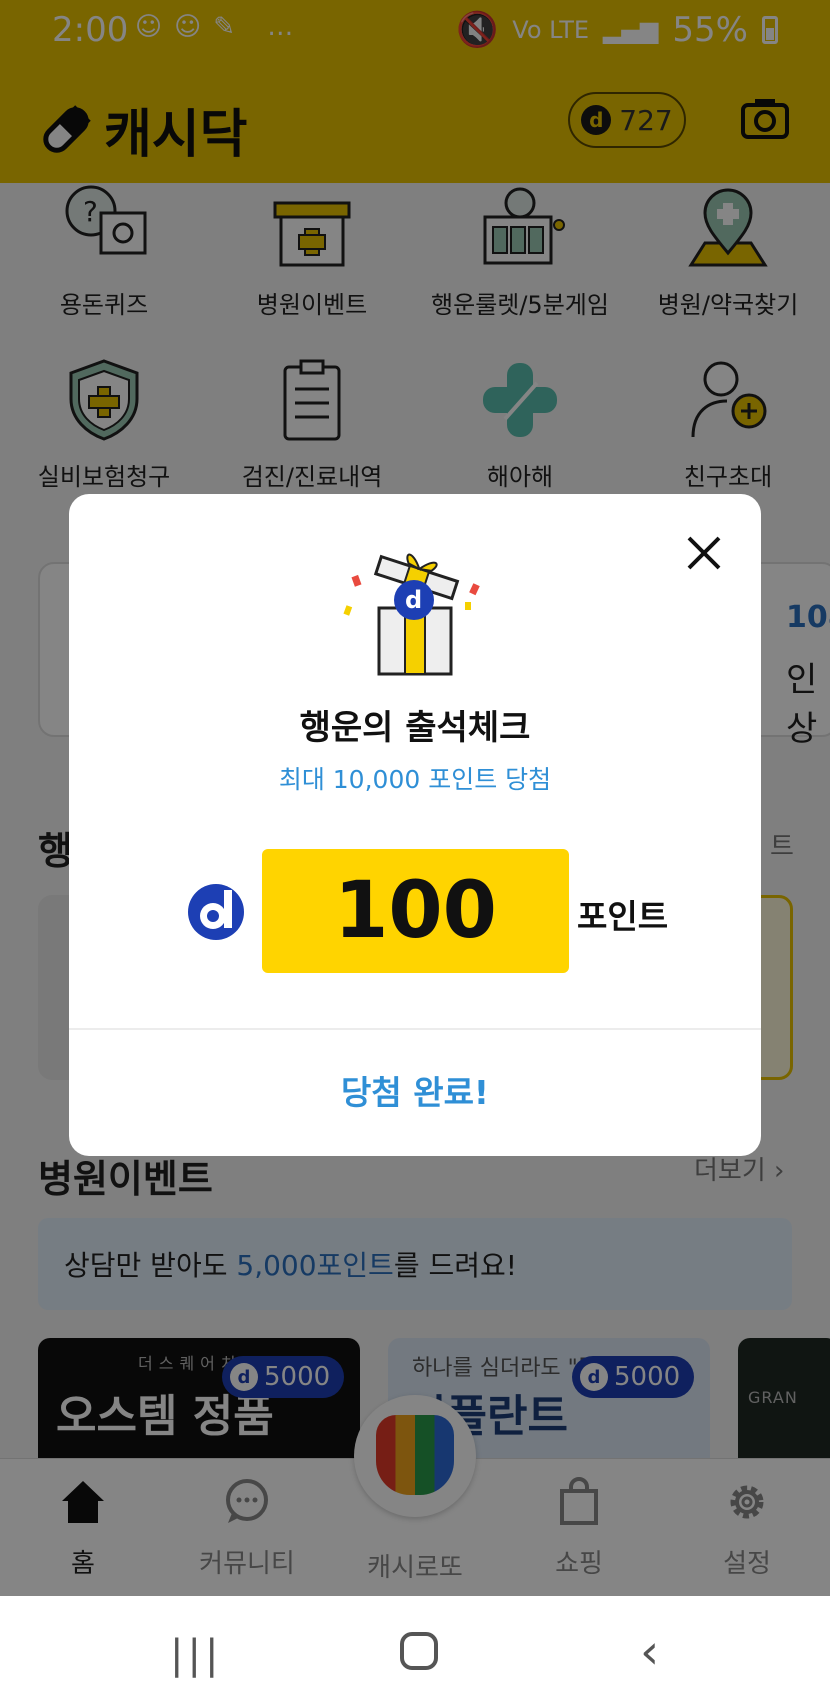 The width and height of the screenshot is (830, 1706). Describe the element at coordinates (413, 600) in the screenshot. I see `svg-text: d` at that location.